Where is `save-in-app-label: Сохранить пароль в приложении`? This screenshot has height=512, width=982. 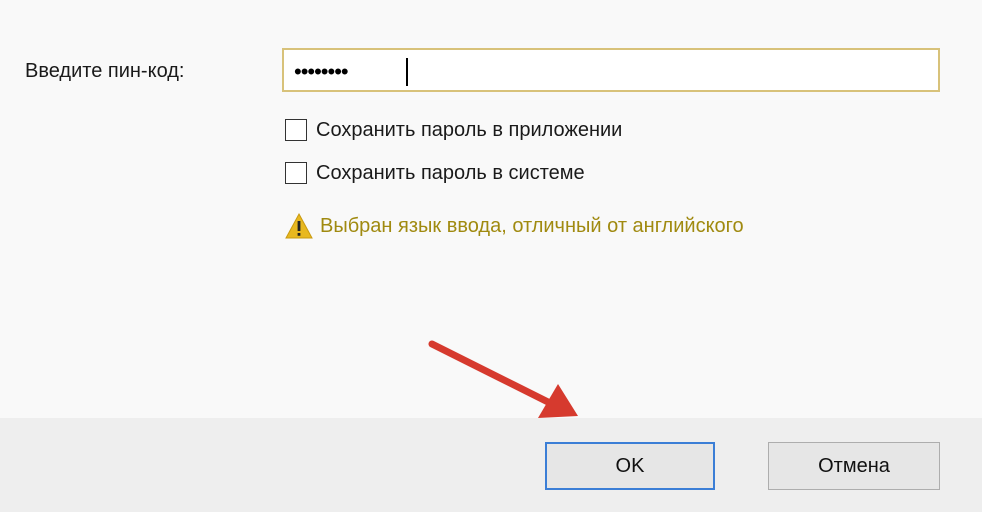
save-in-app-label: Сохранить пароль в приложении is located at coordinates (469, 129).